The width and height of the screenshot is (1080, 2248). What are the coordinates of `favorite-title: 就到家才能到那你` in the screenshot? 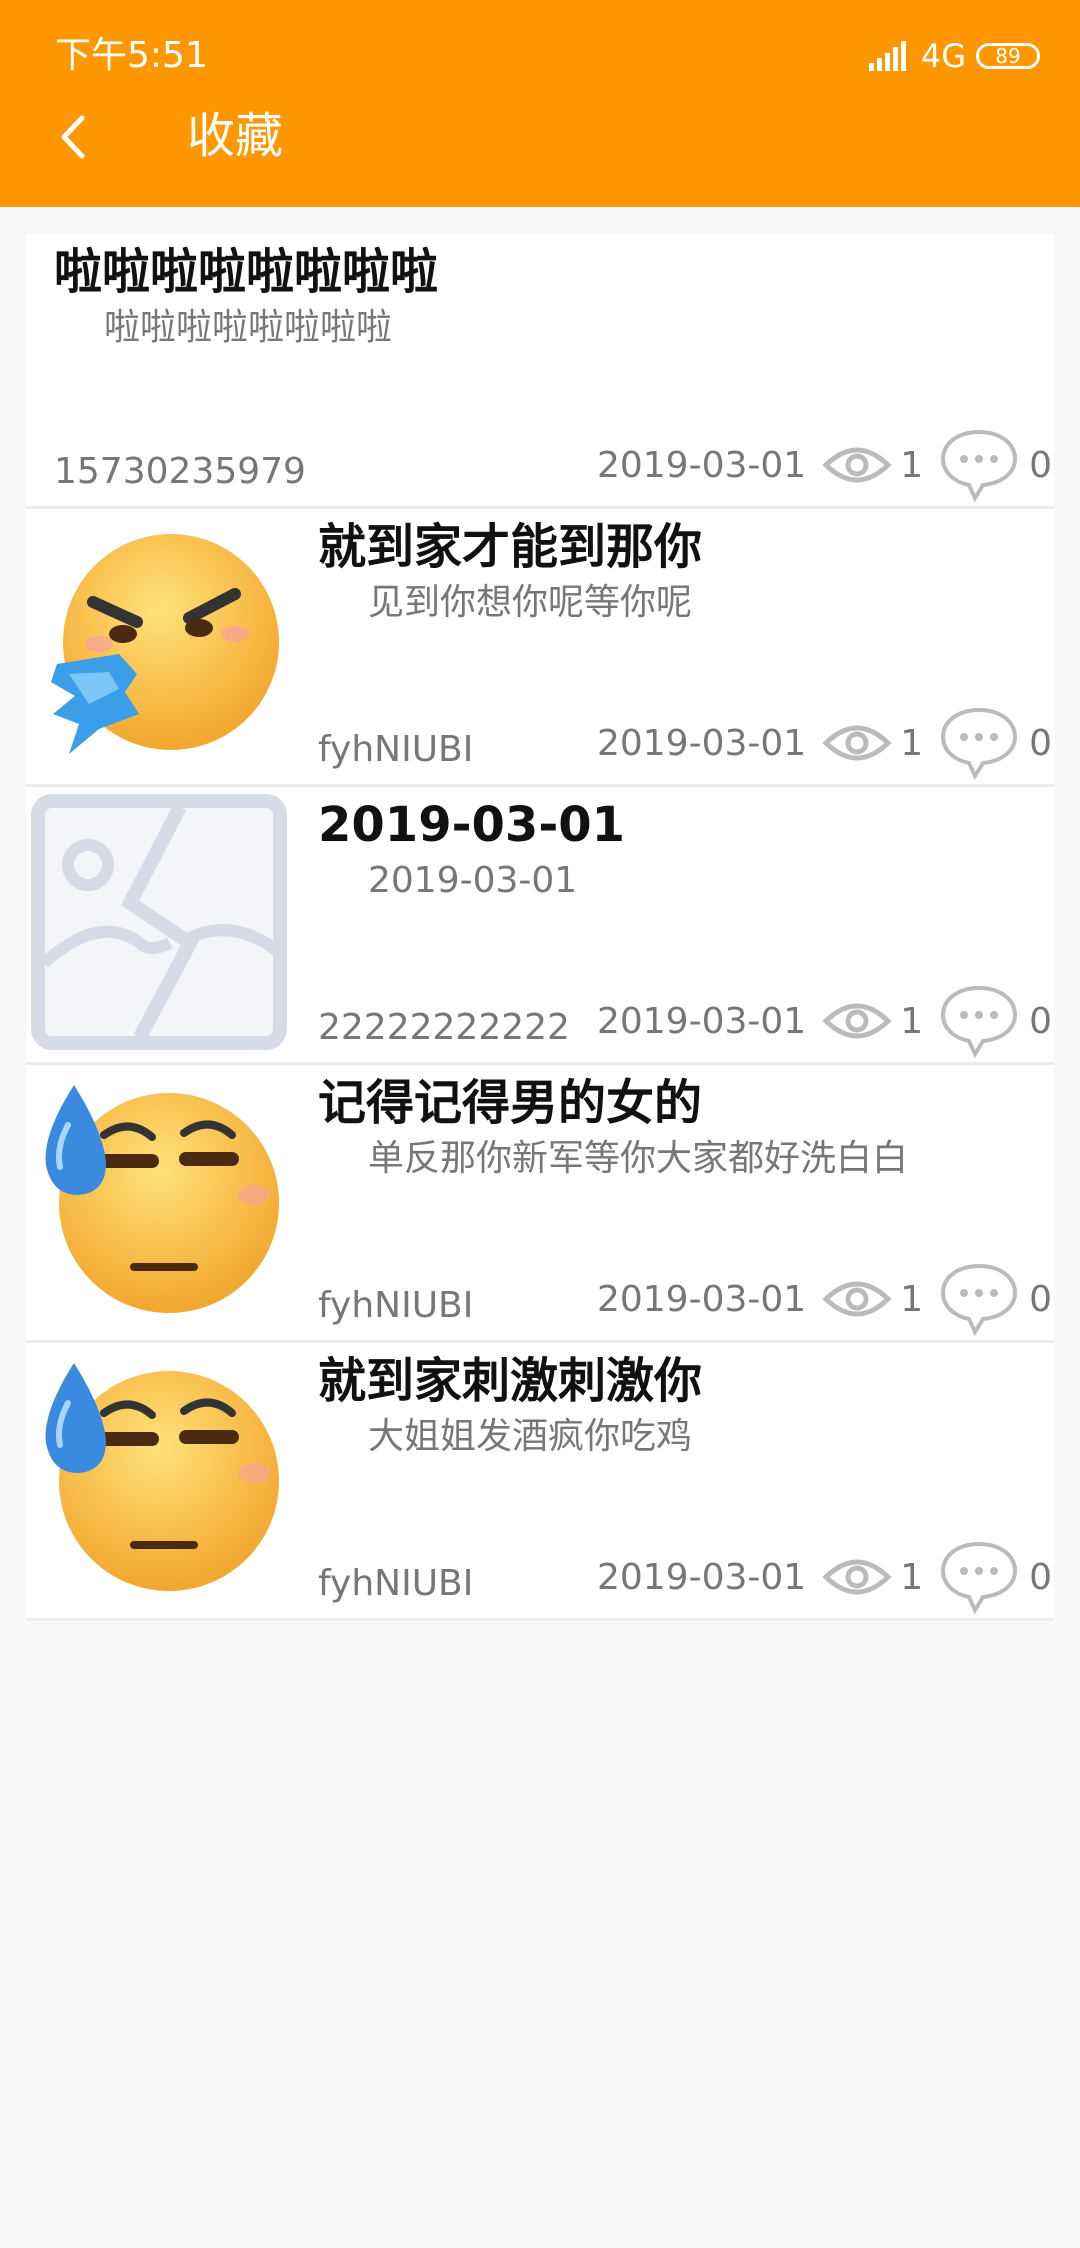 It's located at (510, 547).